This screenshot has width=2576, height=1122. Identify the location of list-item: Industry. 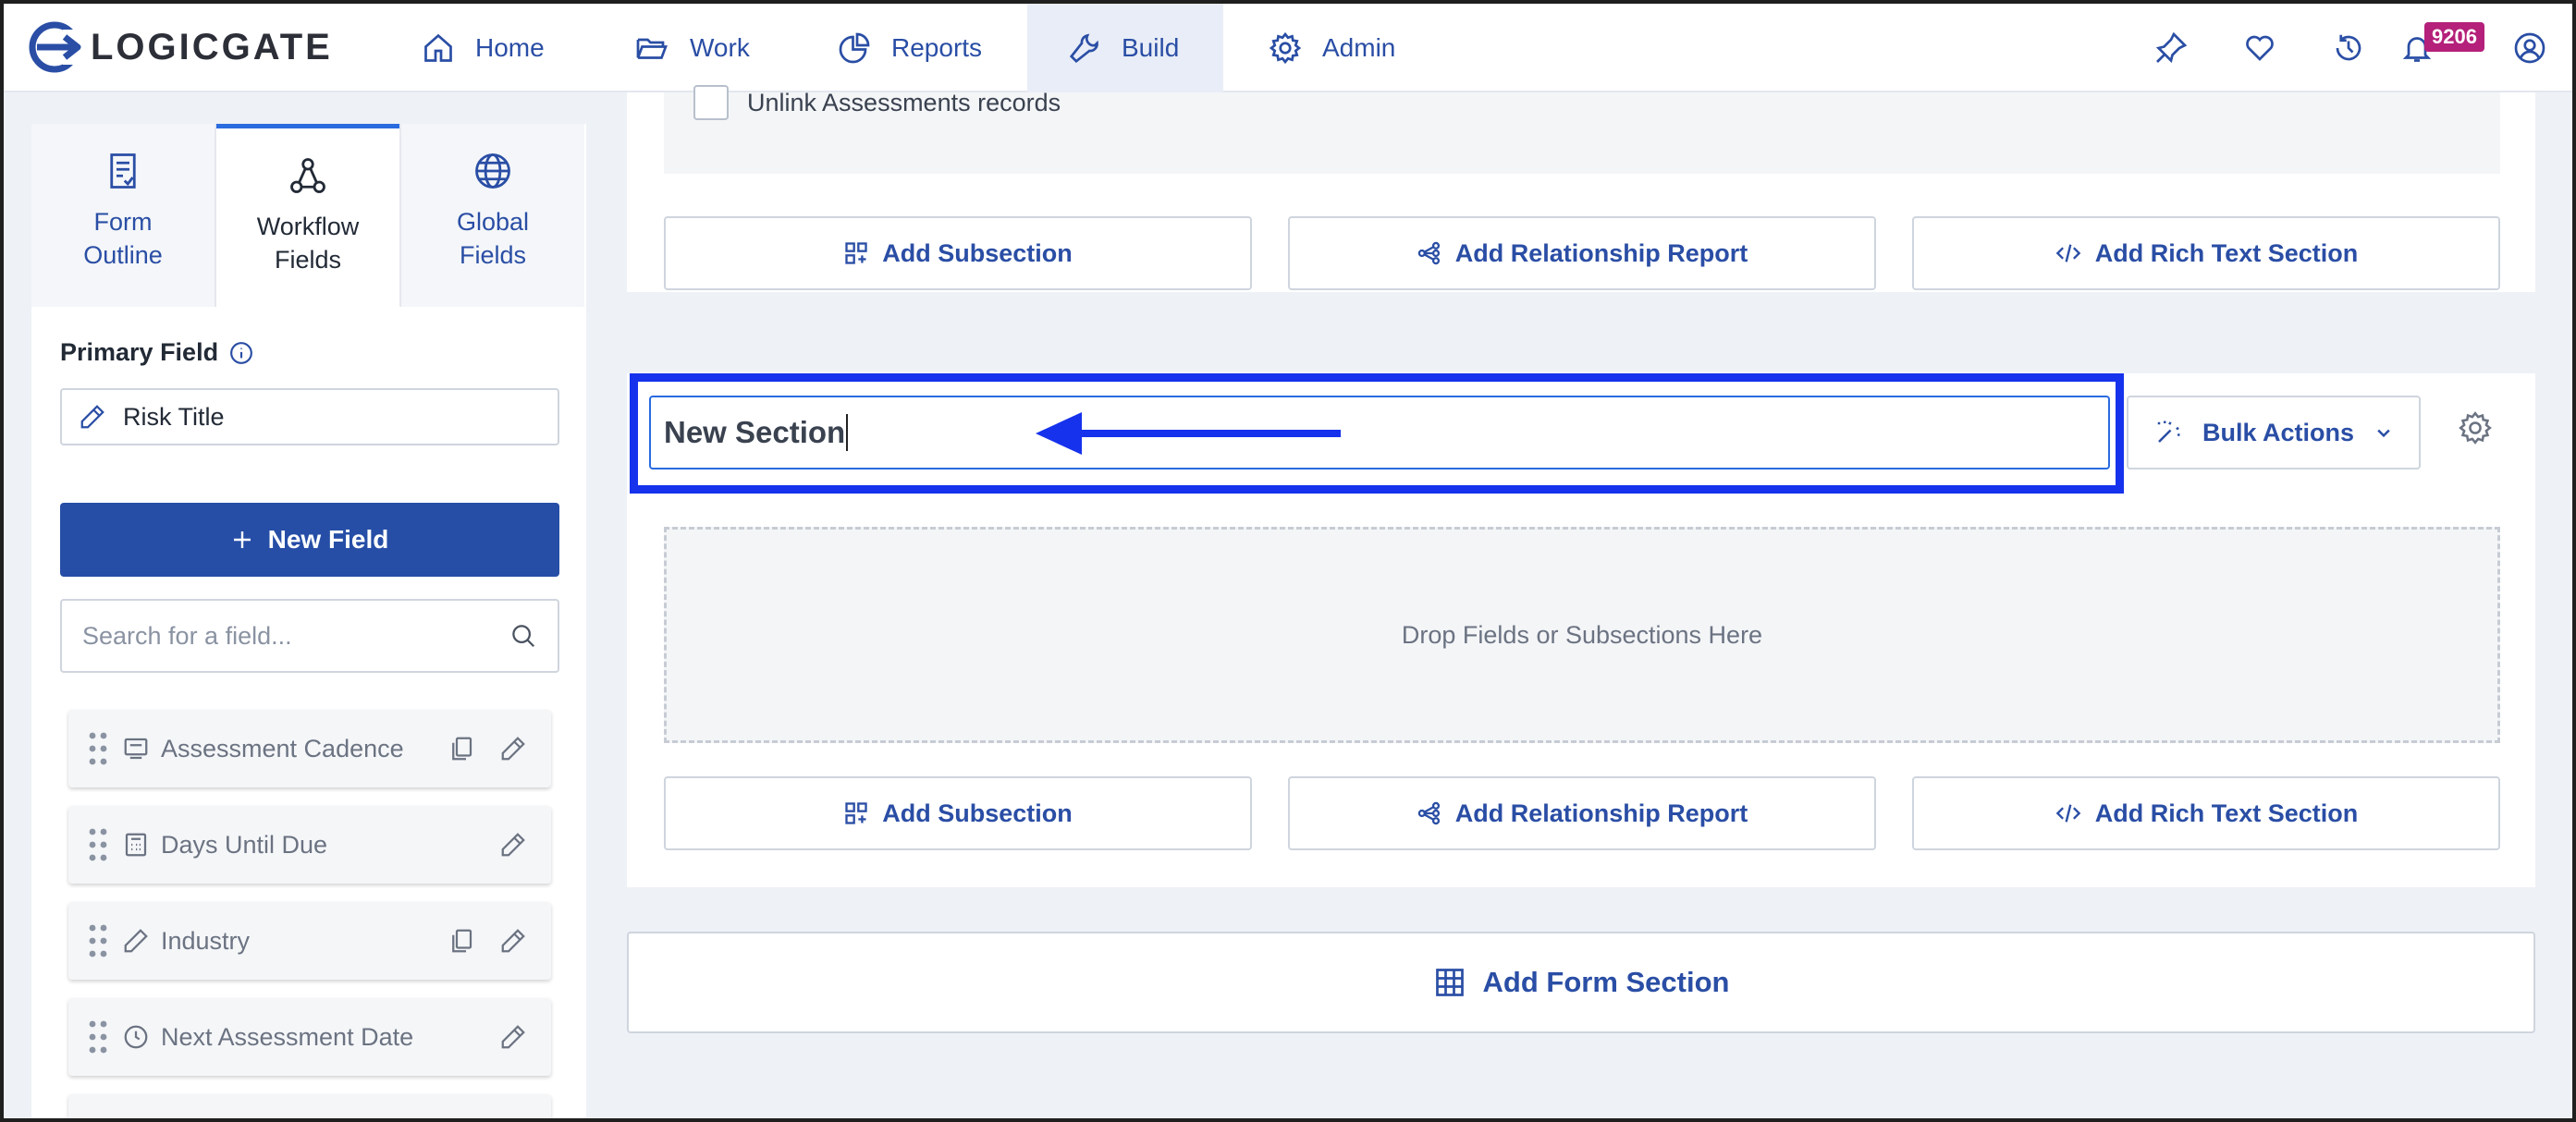
(309, 941).